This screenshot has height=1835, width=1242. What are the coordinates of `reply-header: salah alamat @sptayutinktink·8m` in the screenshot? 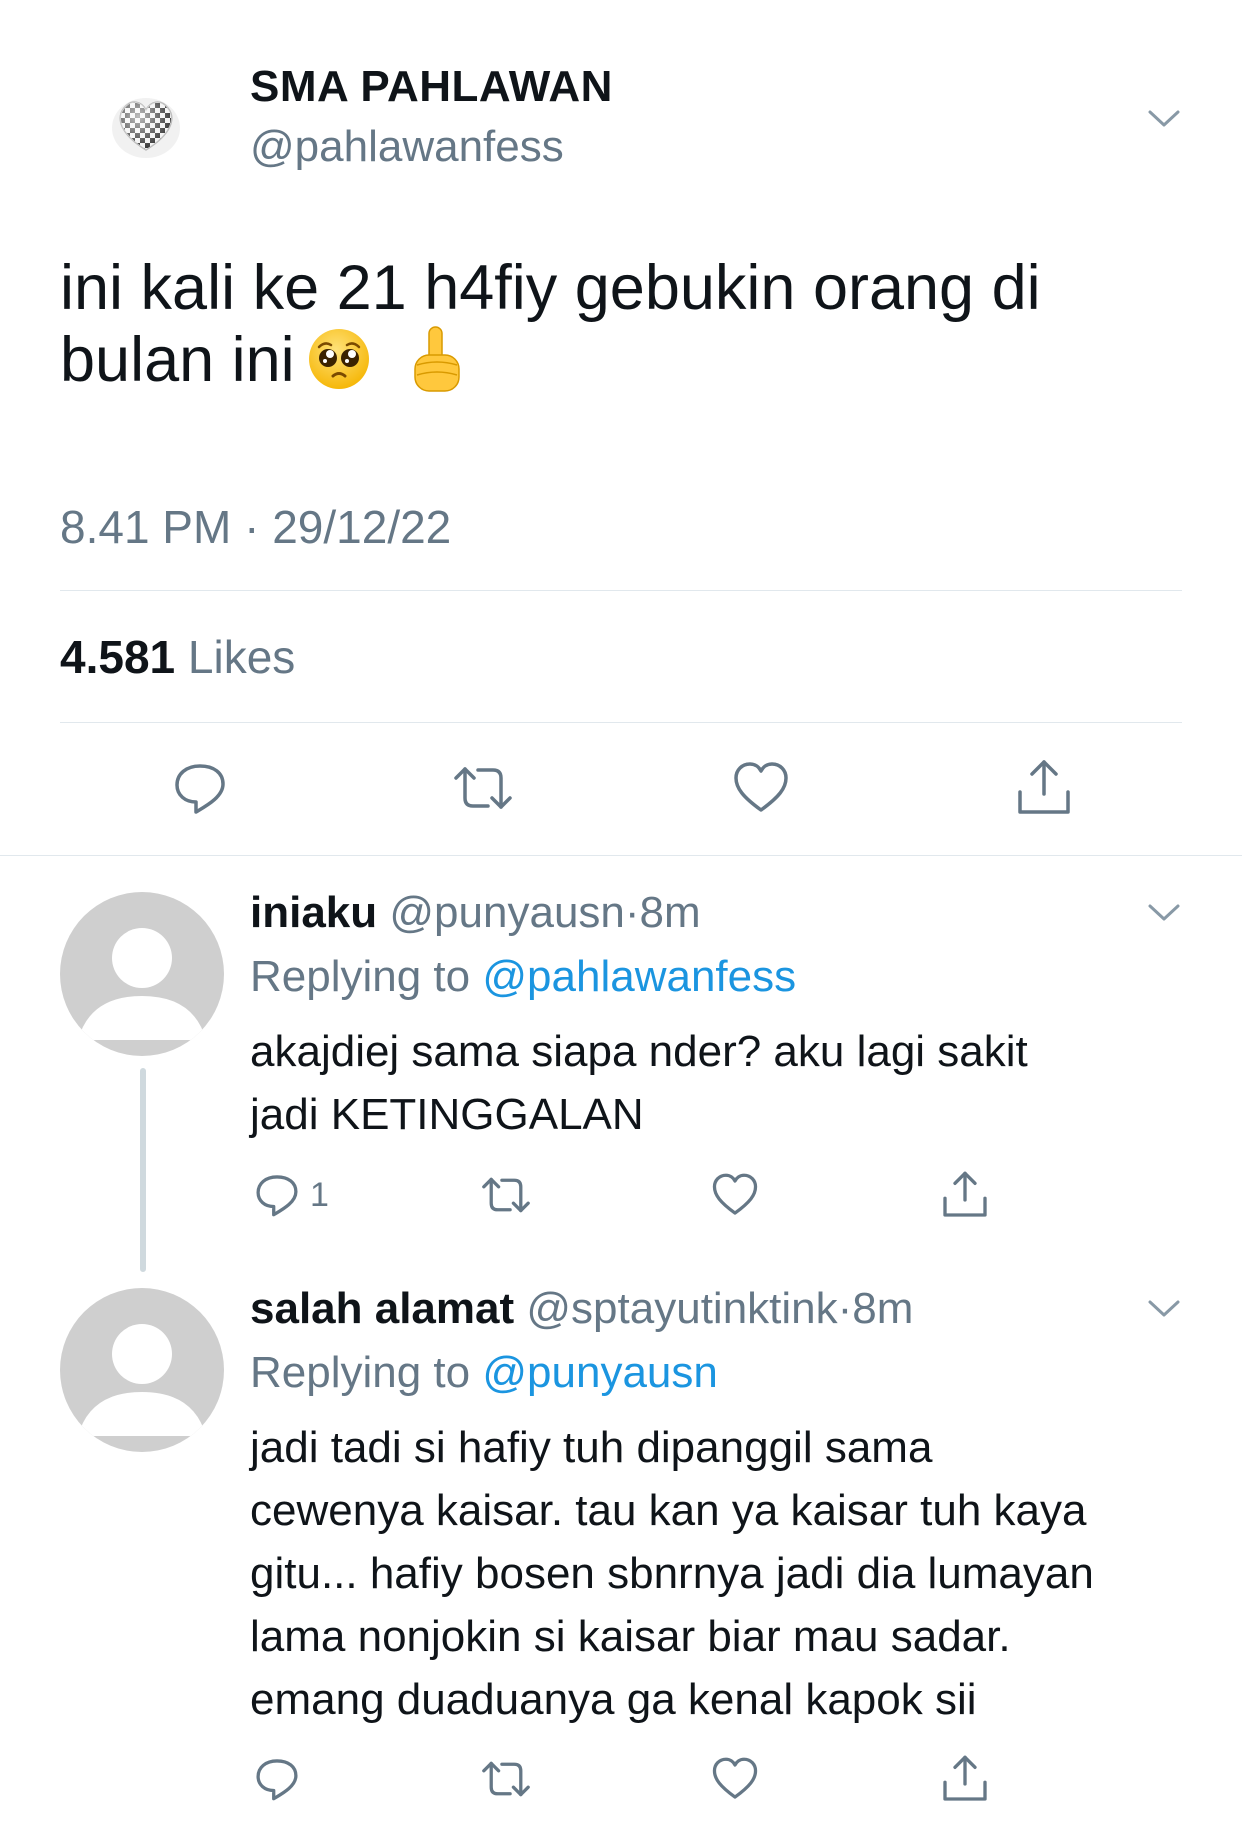 It's located at (581, 1309).